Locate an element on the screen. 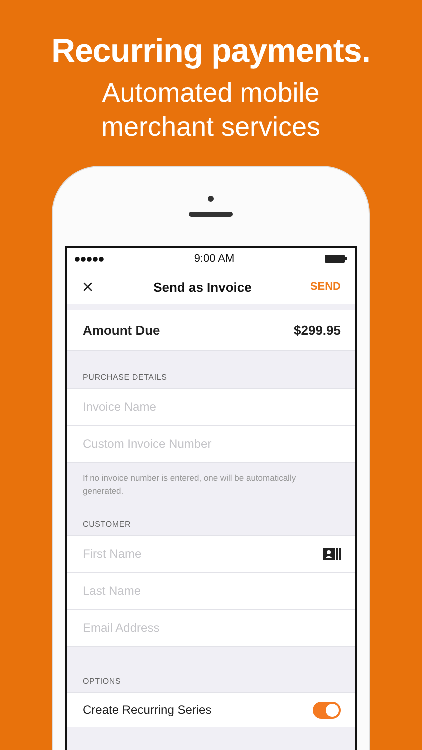  toggle-switch is located at coordinates (327, 710).